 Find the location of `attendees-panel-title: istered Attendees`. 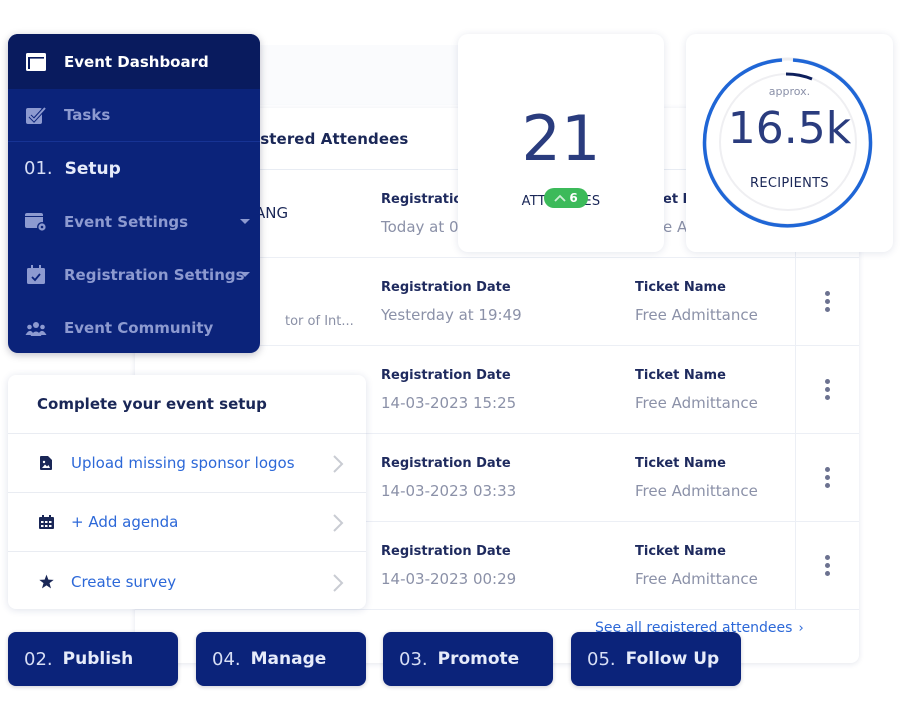

attendees-panel-title: istered Attendees is located at coordinates (332, 138).